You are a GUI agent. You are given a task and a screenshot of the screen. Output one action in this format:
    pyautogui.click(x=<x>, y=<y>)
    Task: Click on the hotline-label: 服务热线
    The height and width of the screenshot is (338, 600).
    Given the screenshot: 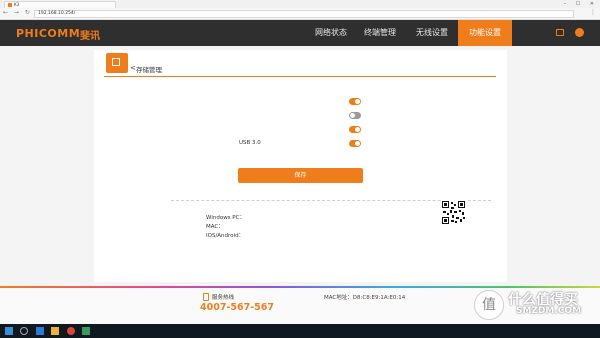 What is the action you would take?
    pyautogui.click(x=223, y=298)
    